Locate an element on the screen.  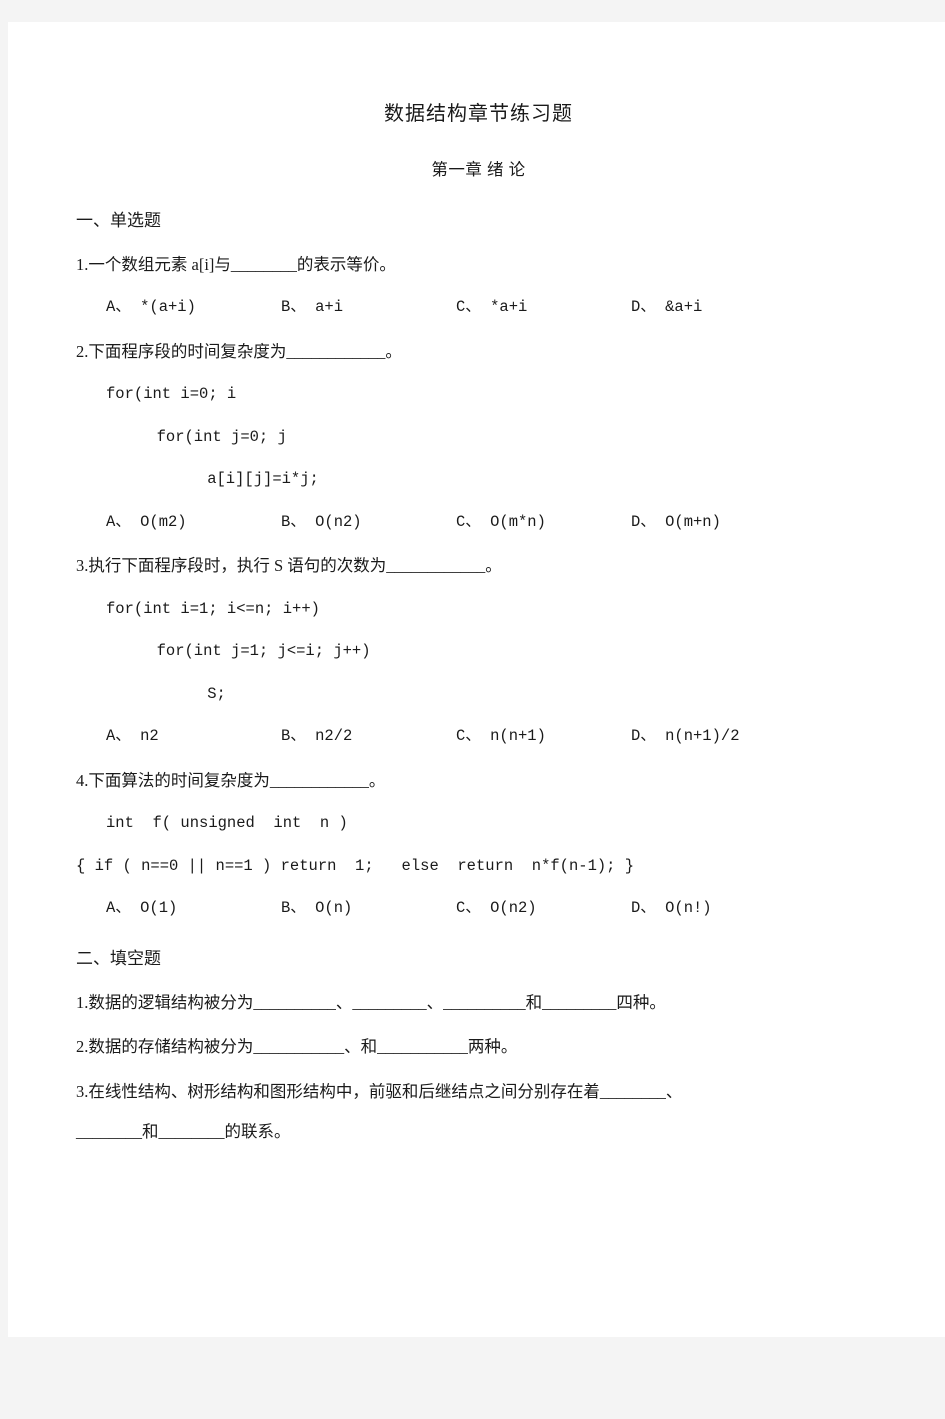
option-a: A、 n2 is located at coordinates (193, 736).